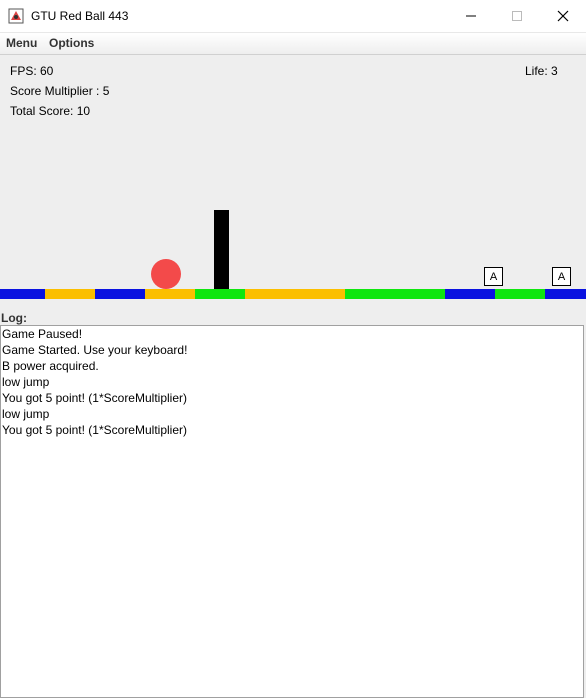  I want to click on menu-bar: Menu Options, so click(293, 44).